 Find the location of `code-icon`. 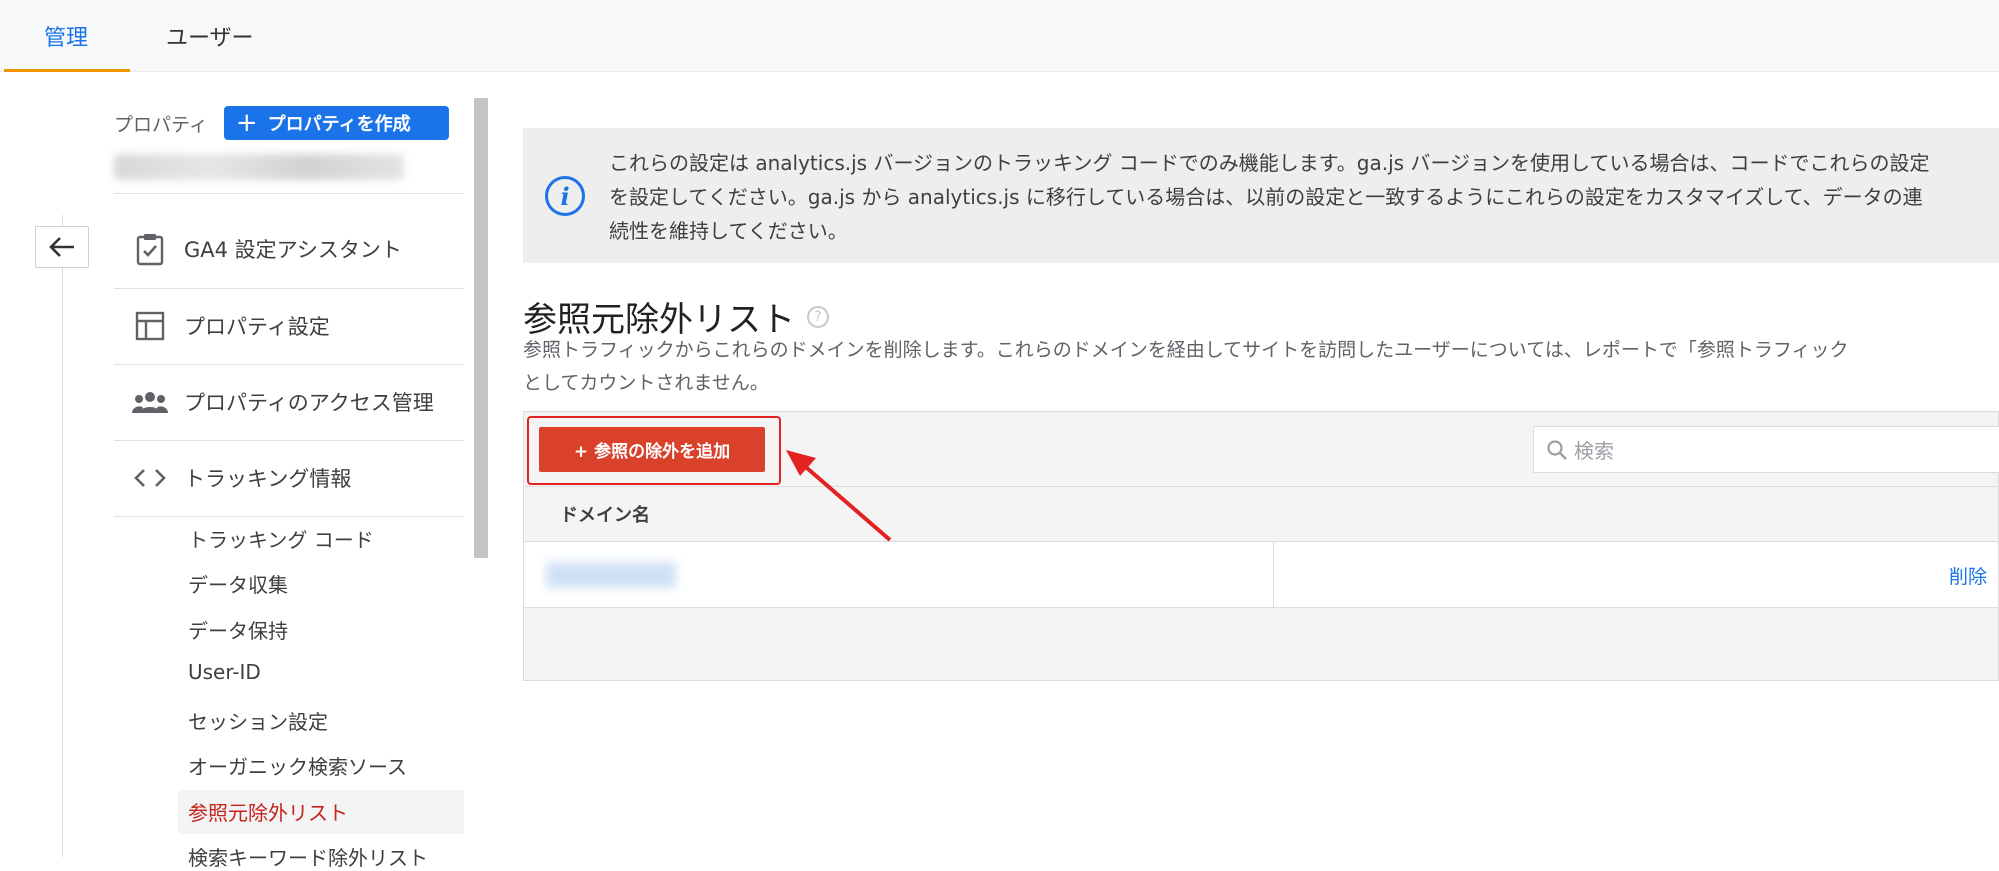

code-icon is located at coordinates (150, 478).